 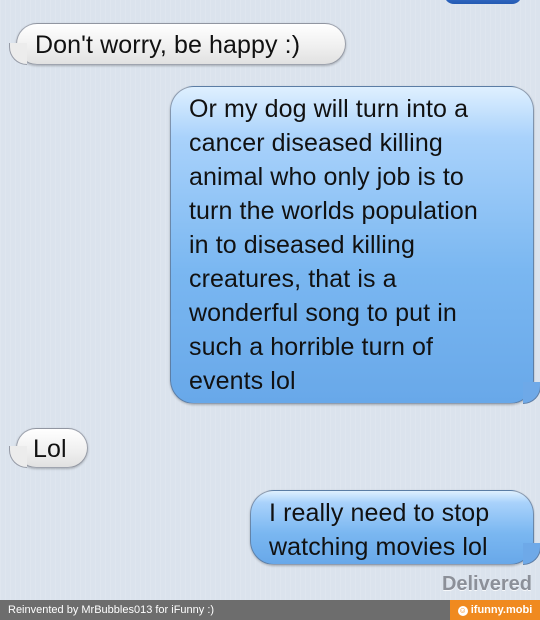 What do you see at coordinates (168, 45) in the screenshot?
I see `message-text: Don't worry, be happy :)` at bounding box center [168, 45].